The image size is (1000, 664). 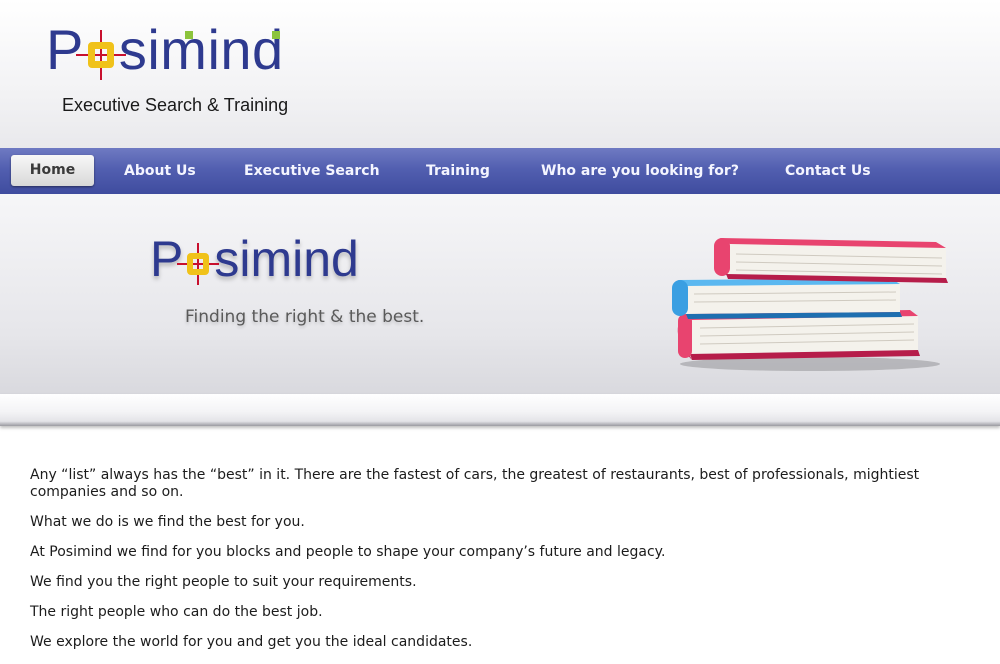 What do you see at coordinates (305, 317) in the screenshot?
I see `banner-tagline: Finding the right & the best.` at bounding box center [305, 317].